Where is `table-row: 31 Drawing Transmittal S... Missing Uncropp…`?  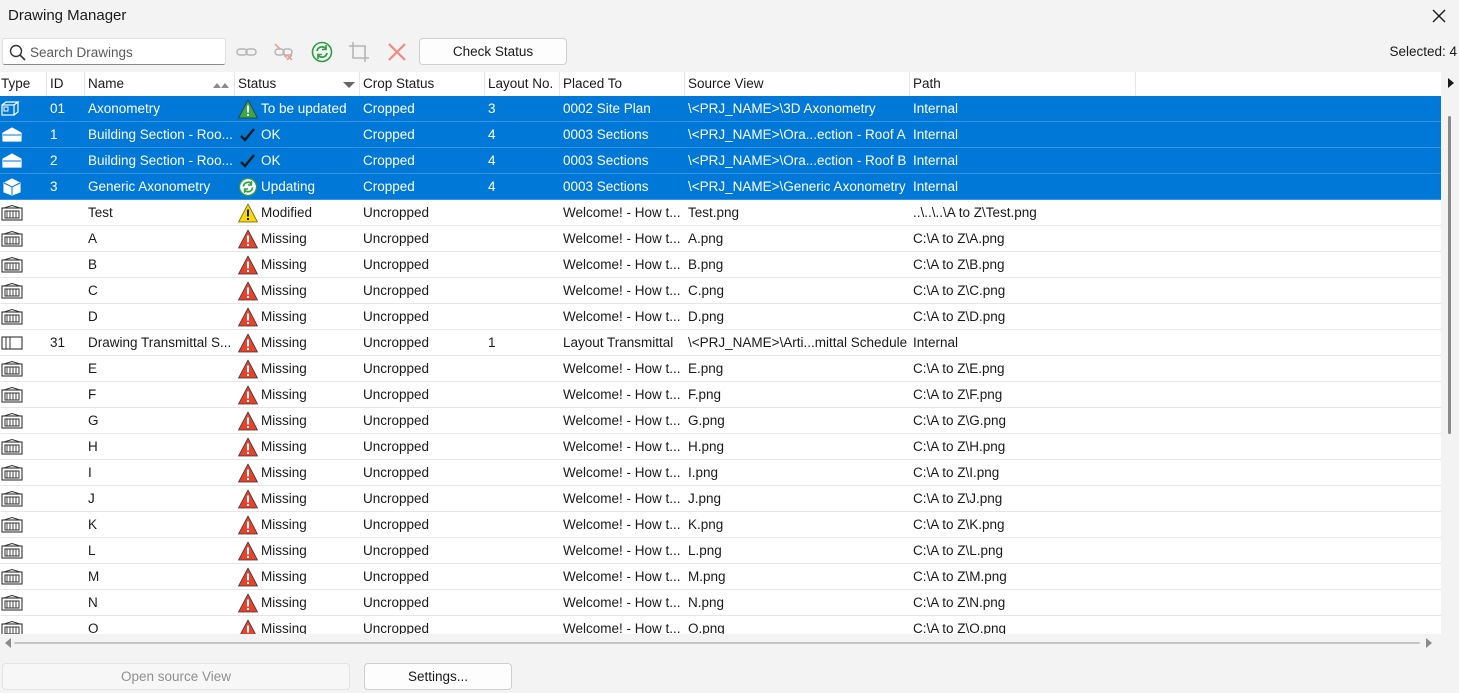 table-row: 31 Drawing Transmittal S... Missing Uncropp… is located at coordinates (720, 343).